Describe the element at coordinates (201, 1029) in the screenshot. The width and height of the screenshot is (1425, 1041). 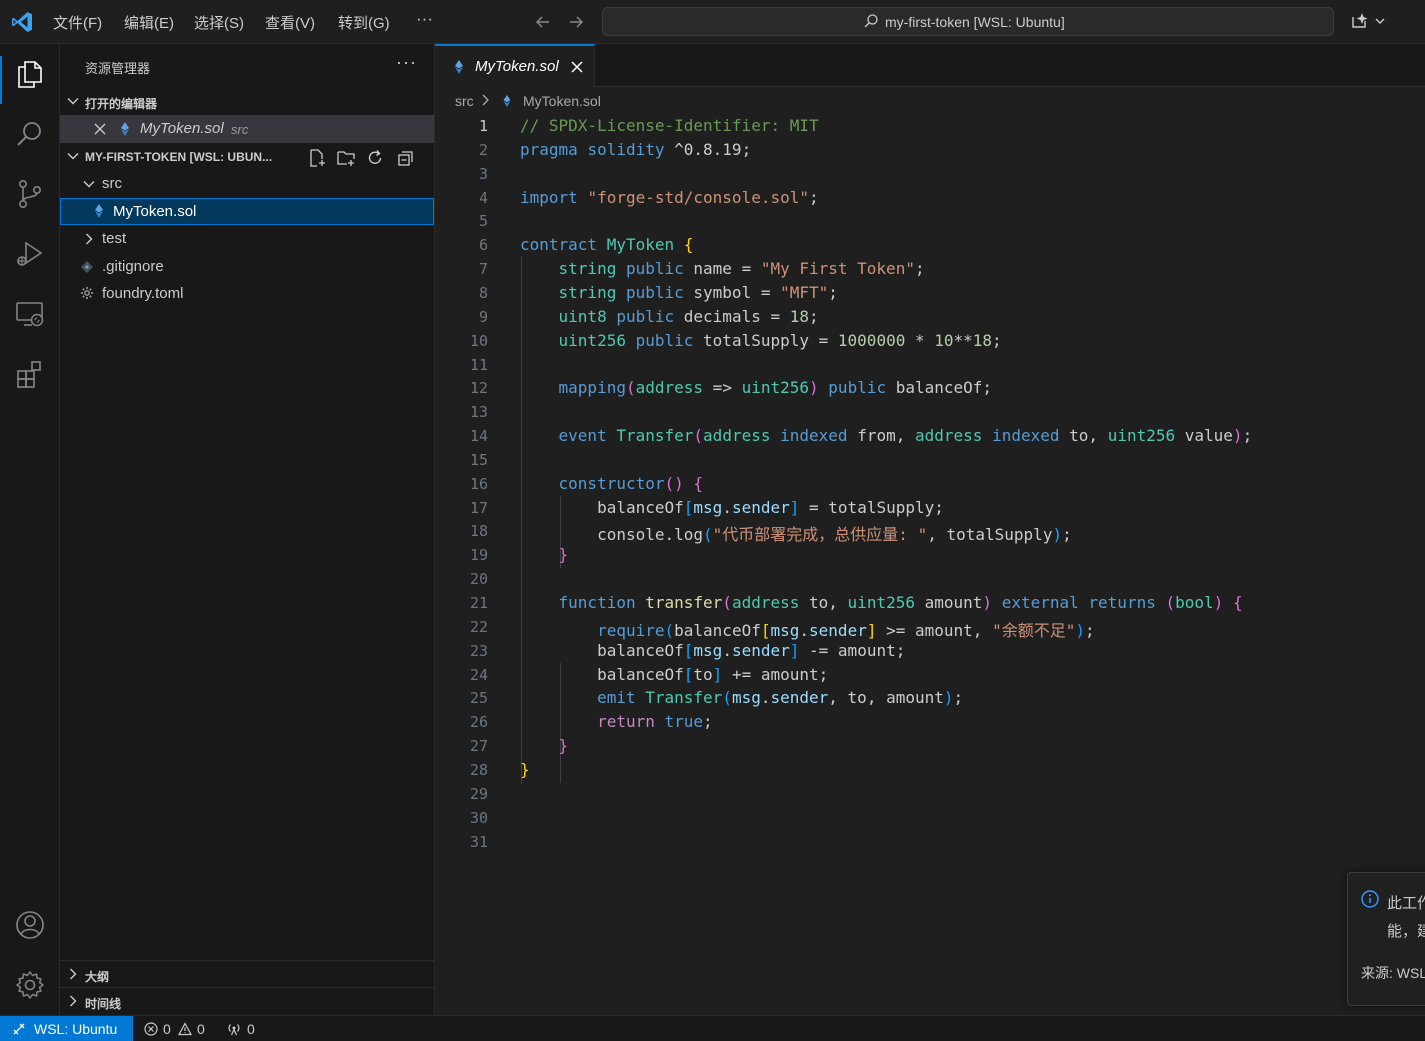
I see `warning-count: 0` at that location.